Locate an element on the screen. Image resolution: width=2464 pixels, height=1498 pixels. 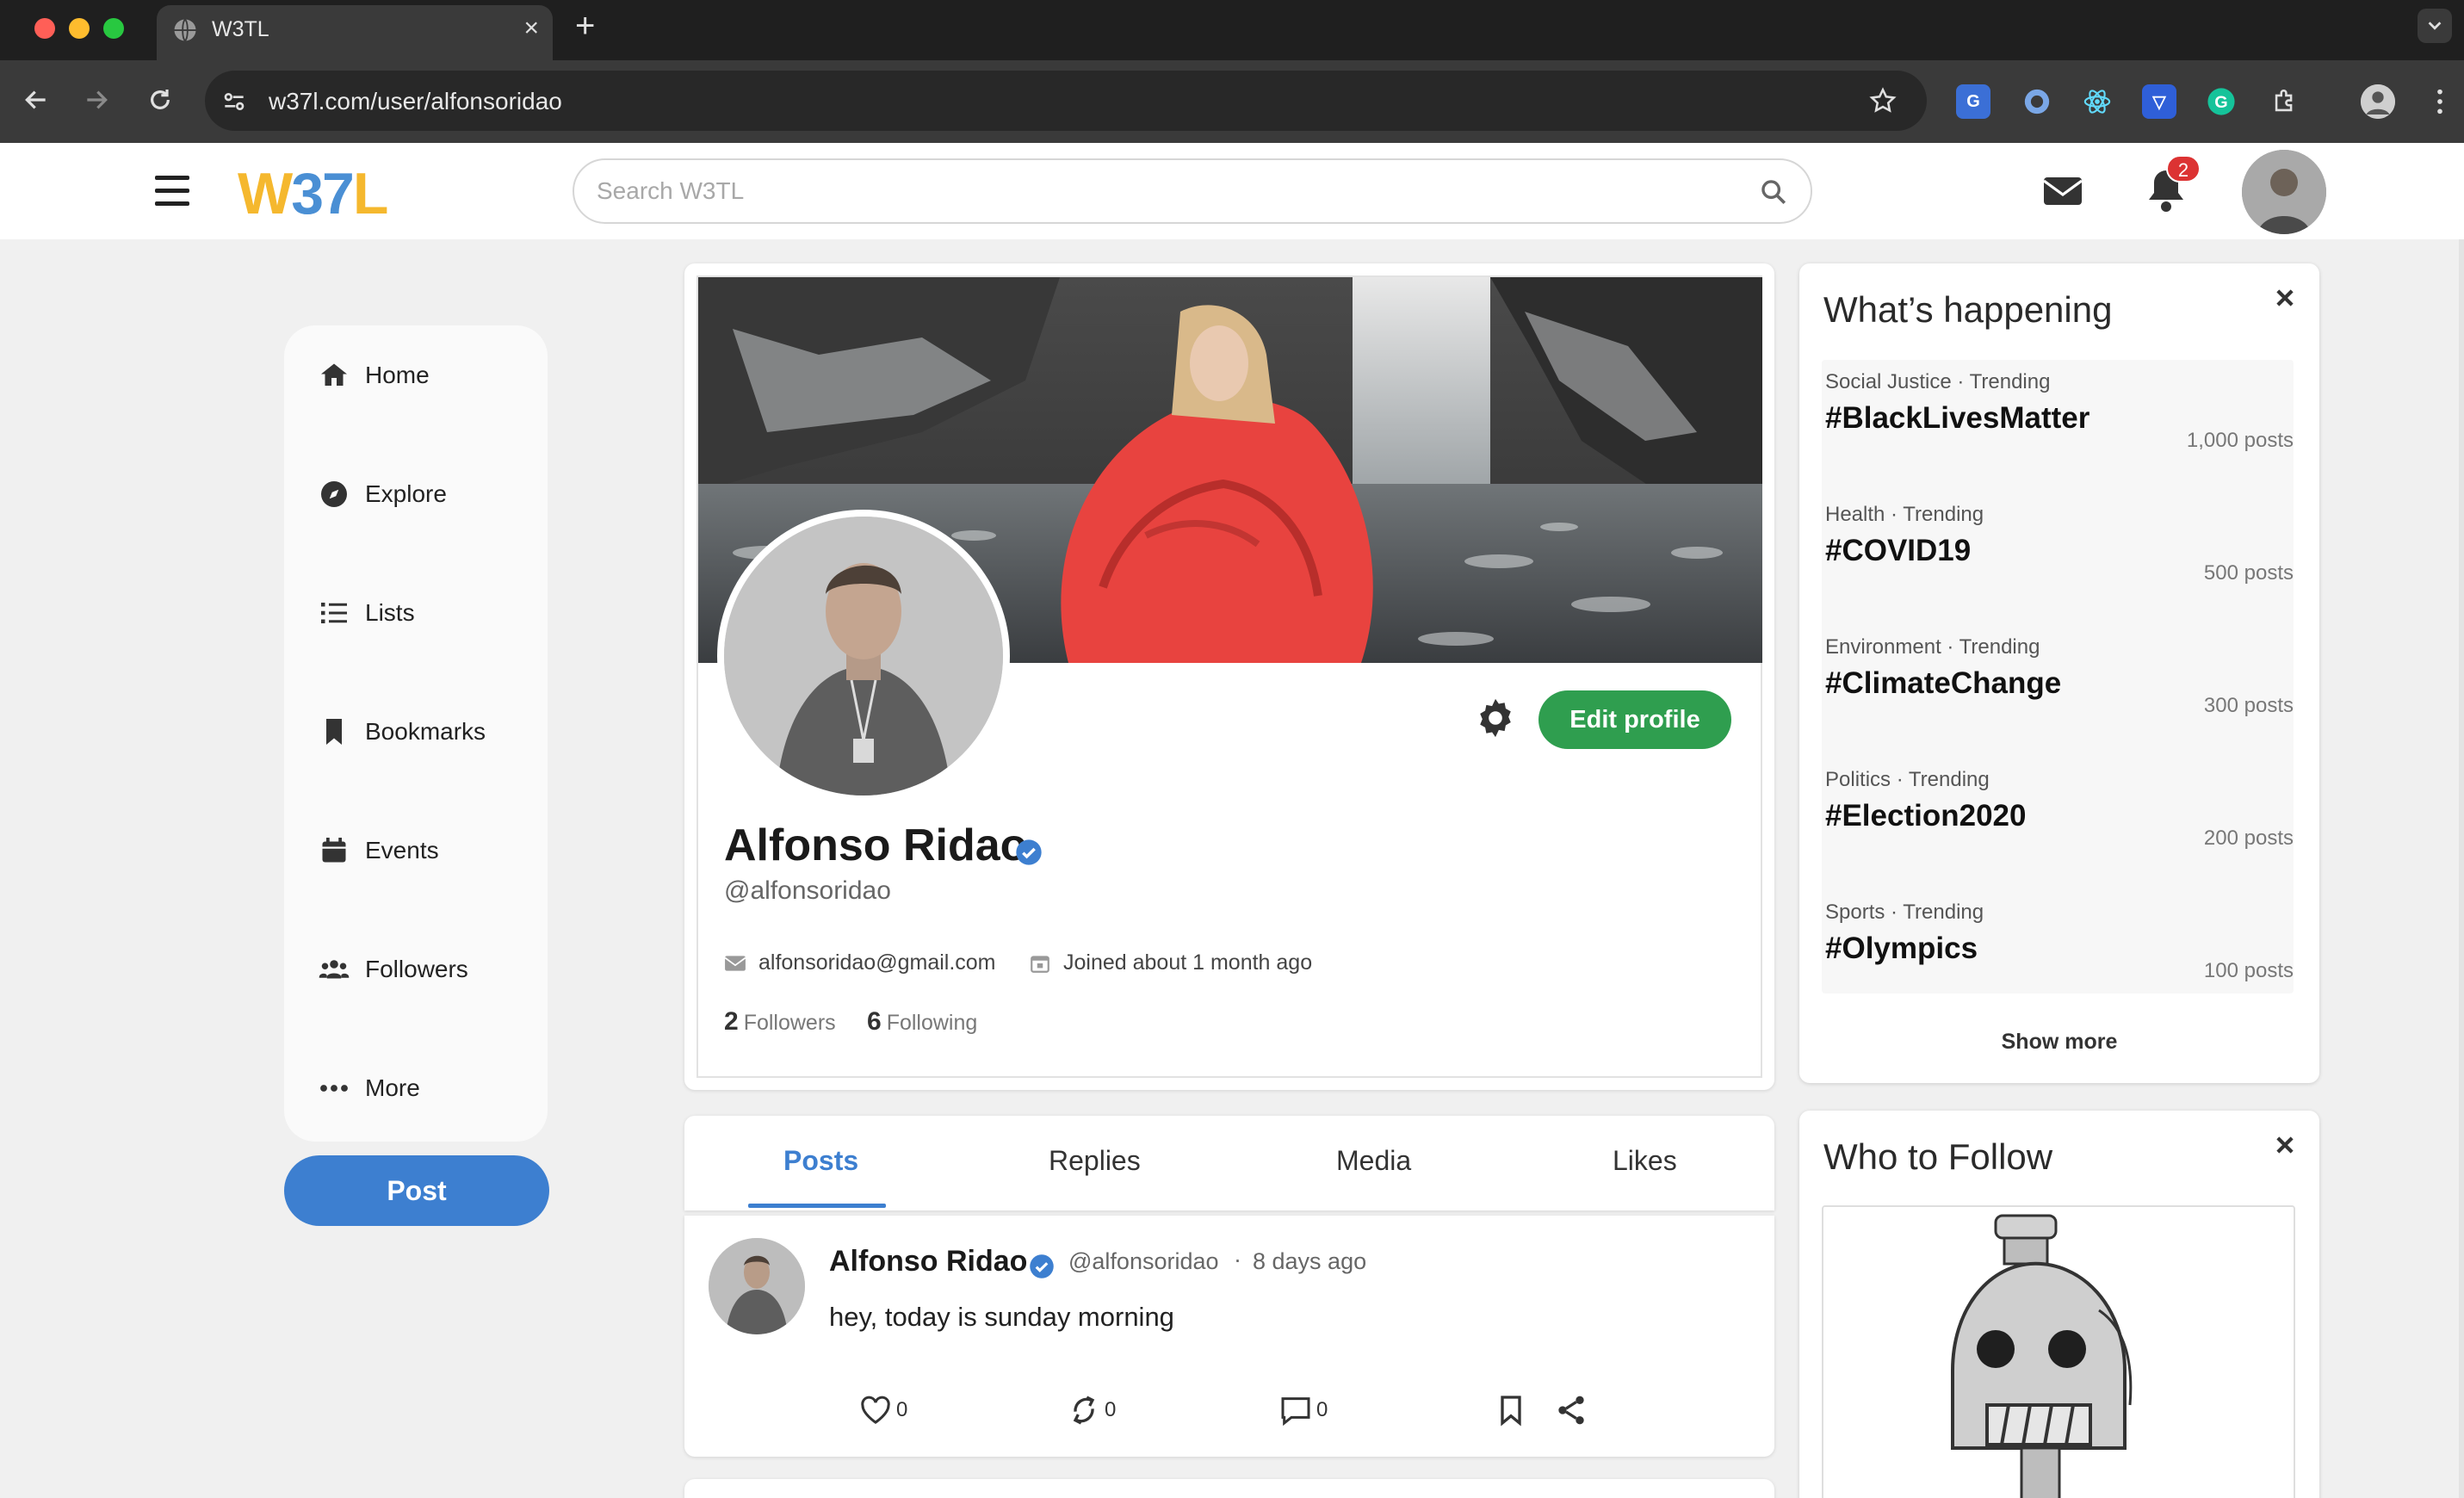
sidebar-item-events: Events is located at coordinates (379, 850).